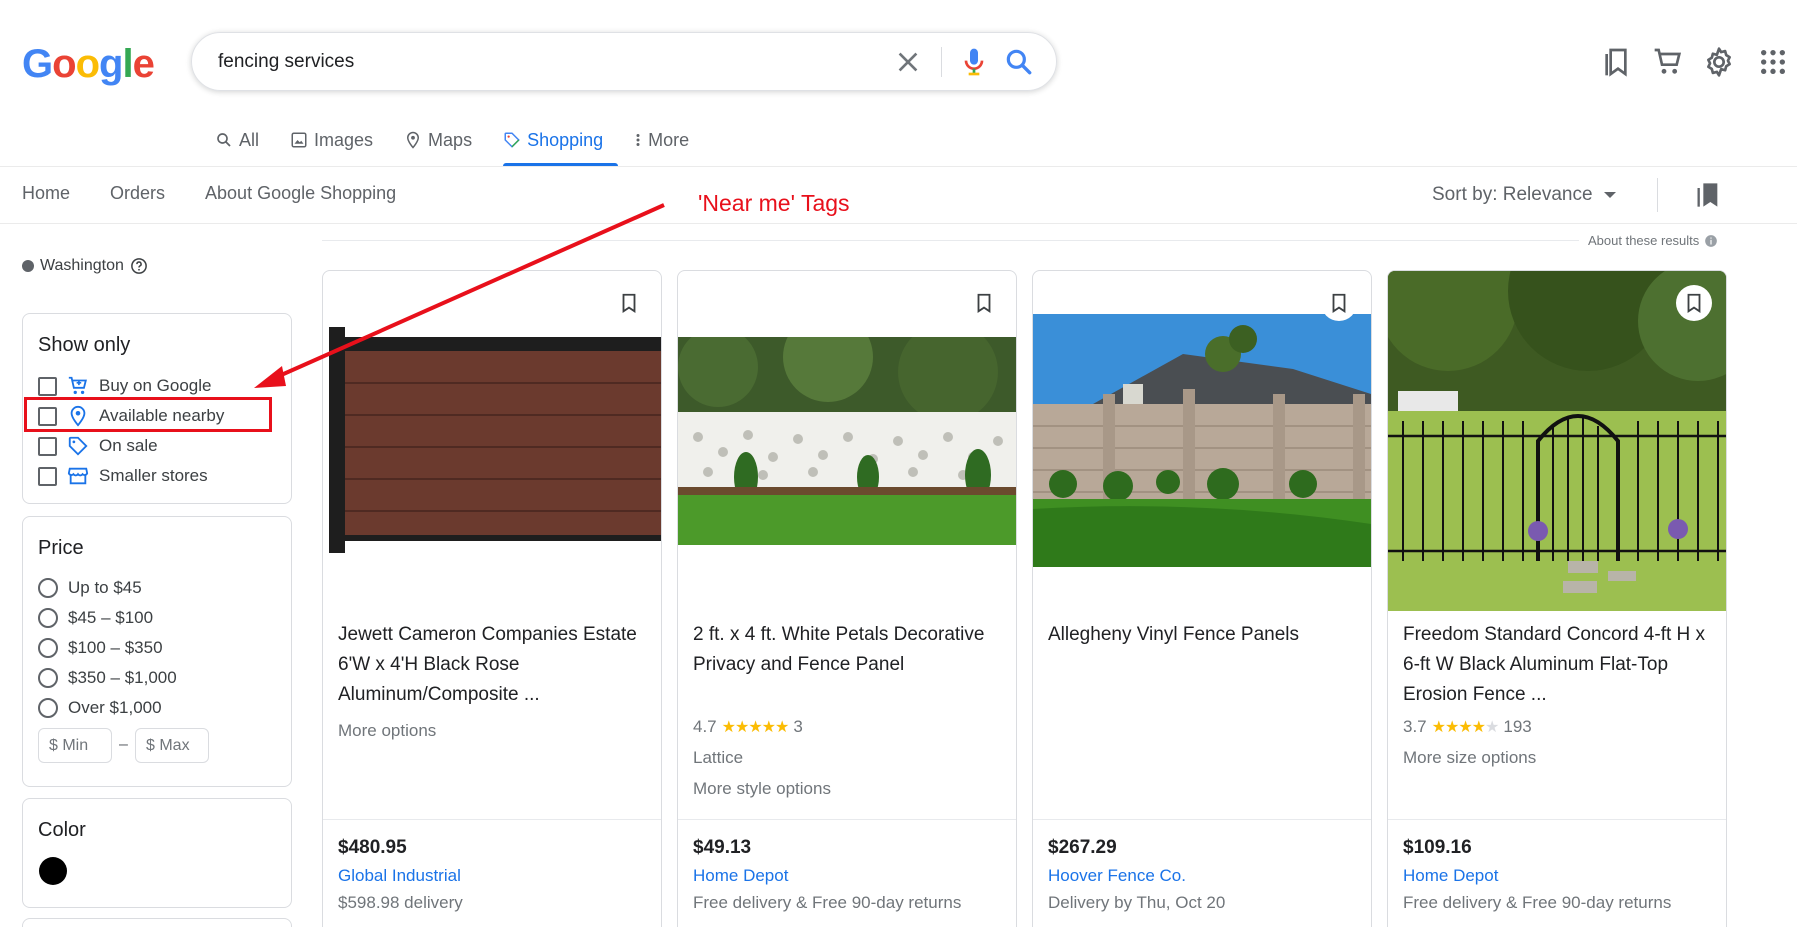 The height and width of the screenshot is (927, 1797). I want to click on product-price: $109.16, so click(1437, 847).